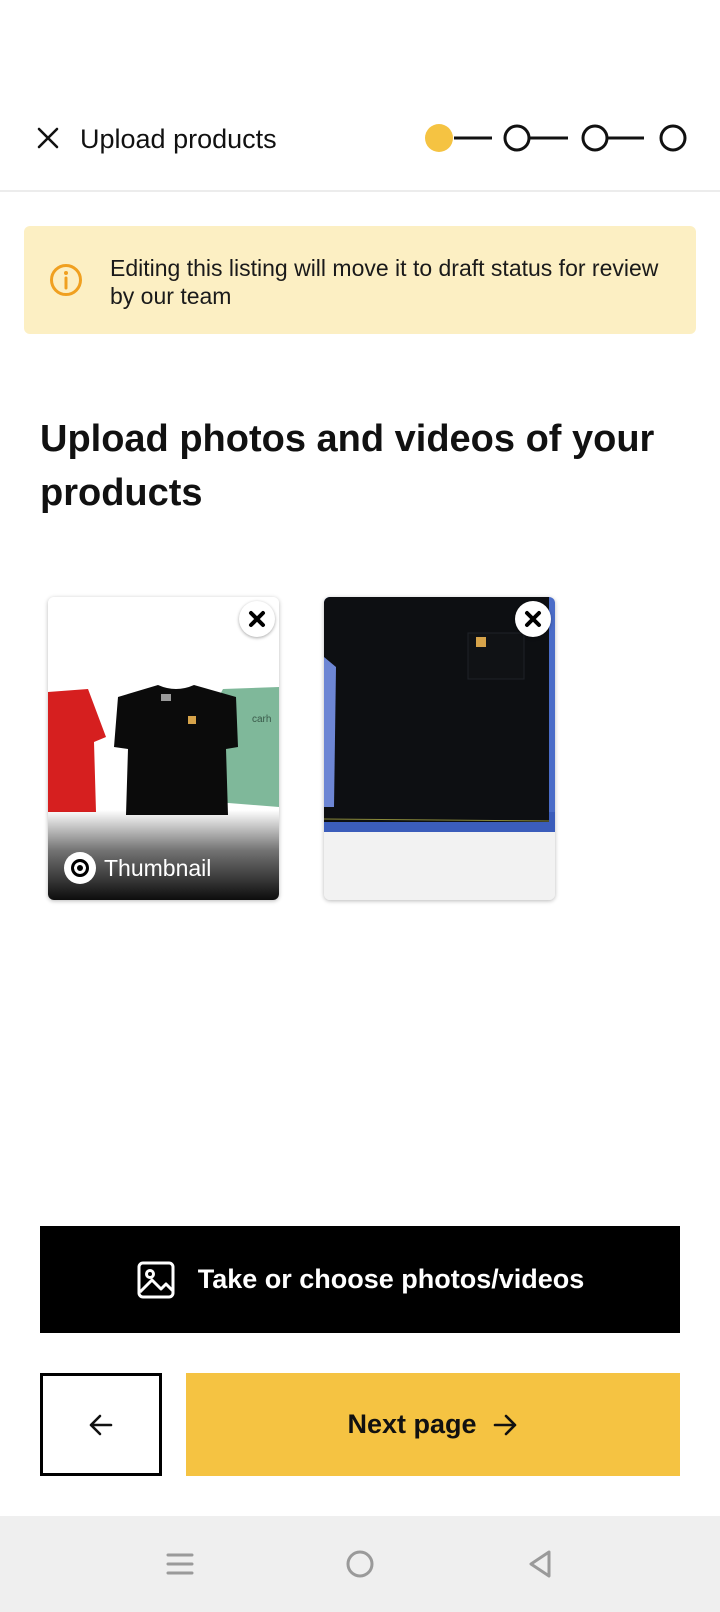 Image resolution: width=720 pixels, height=1612 pixels. I want to click on take-or-choose-media-button: Take or choose photos/videos, so click(360, 1279).